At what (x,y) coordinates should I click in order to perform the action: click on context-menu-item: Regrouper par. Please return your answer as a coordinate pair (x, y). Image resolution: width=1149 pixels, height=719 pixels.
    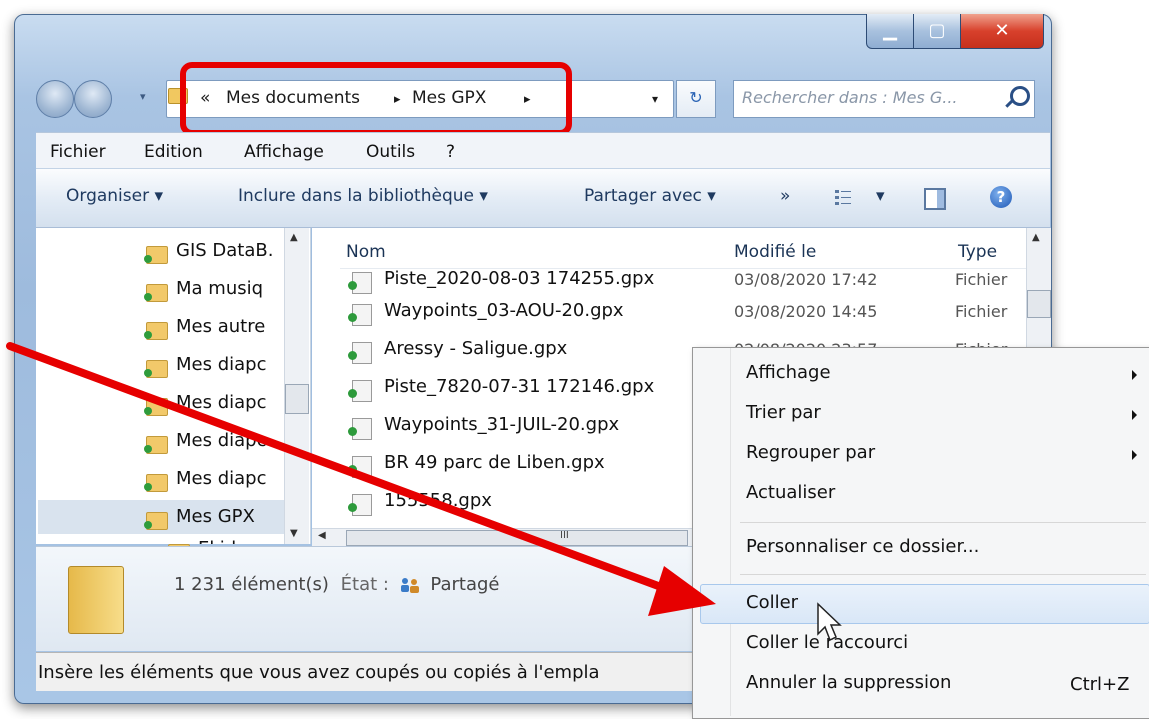
    Looking at the image, I should click on (810, 452).